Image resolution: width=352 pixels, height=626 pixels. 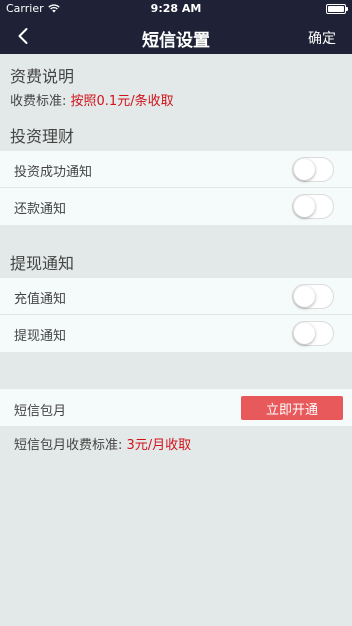 I want to click on recharge-toggle, so click(x=313, y=296).